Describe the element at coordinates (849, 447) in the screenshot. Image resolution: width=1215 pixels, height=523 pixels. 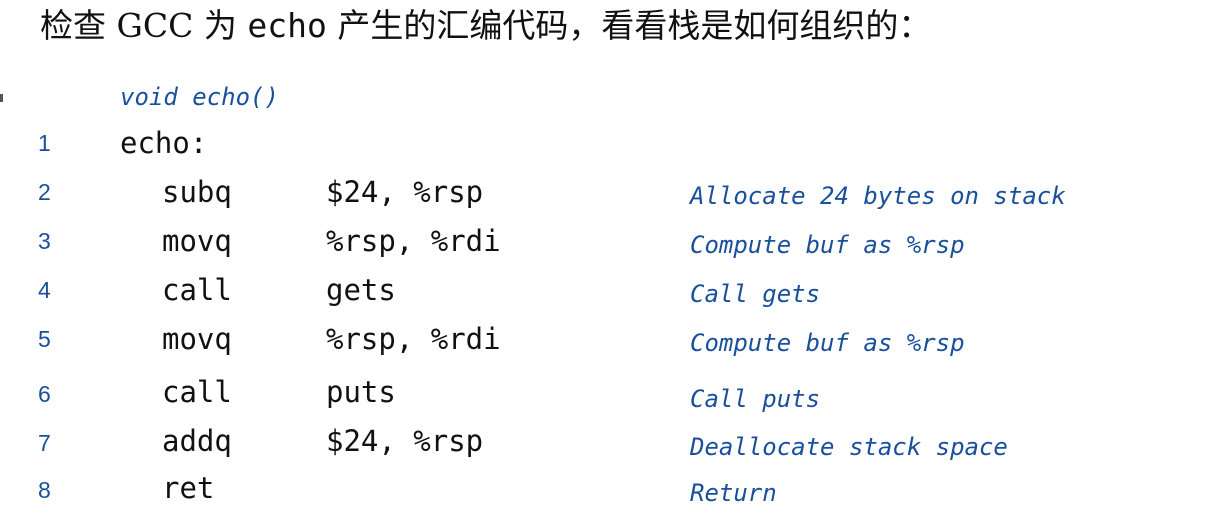
I see `instruction-comment: Deallocate stack space` at that location.